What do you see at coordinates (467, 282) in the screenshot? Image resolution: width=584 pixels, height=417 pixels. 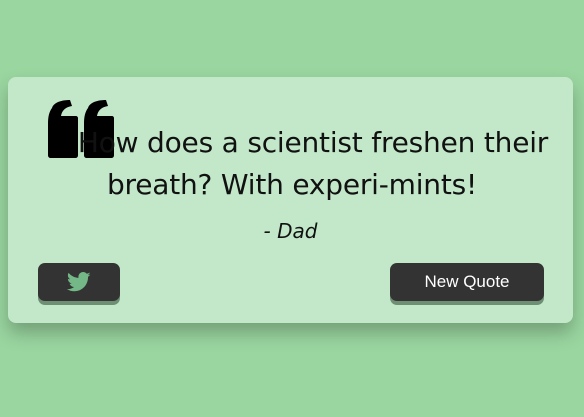 I see `new-quote-button: New Quote` at bounding box center [467, 282].